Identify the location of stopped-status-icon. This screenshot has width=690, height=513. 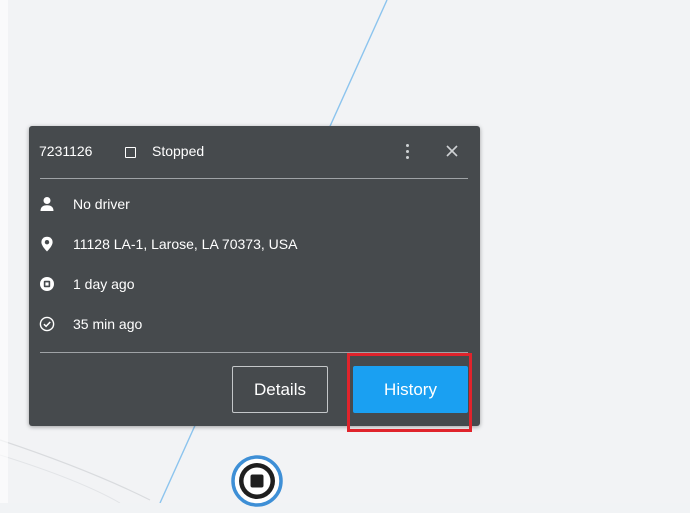
(130, 152).